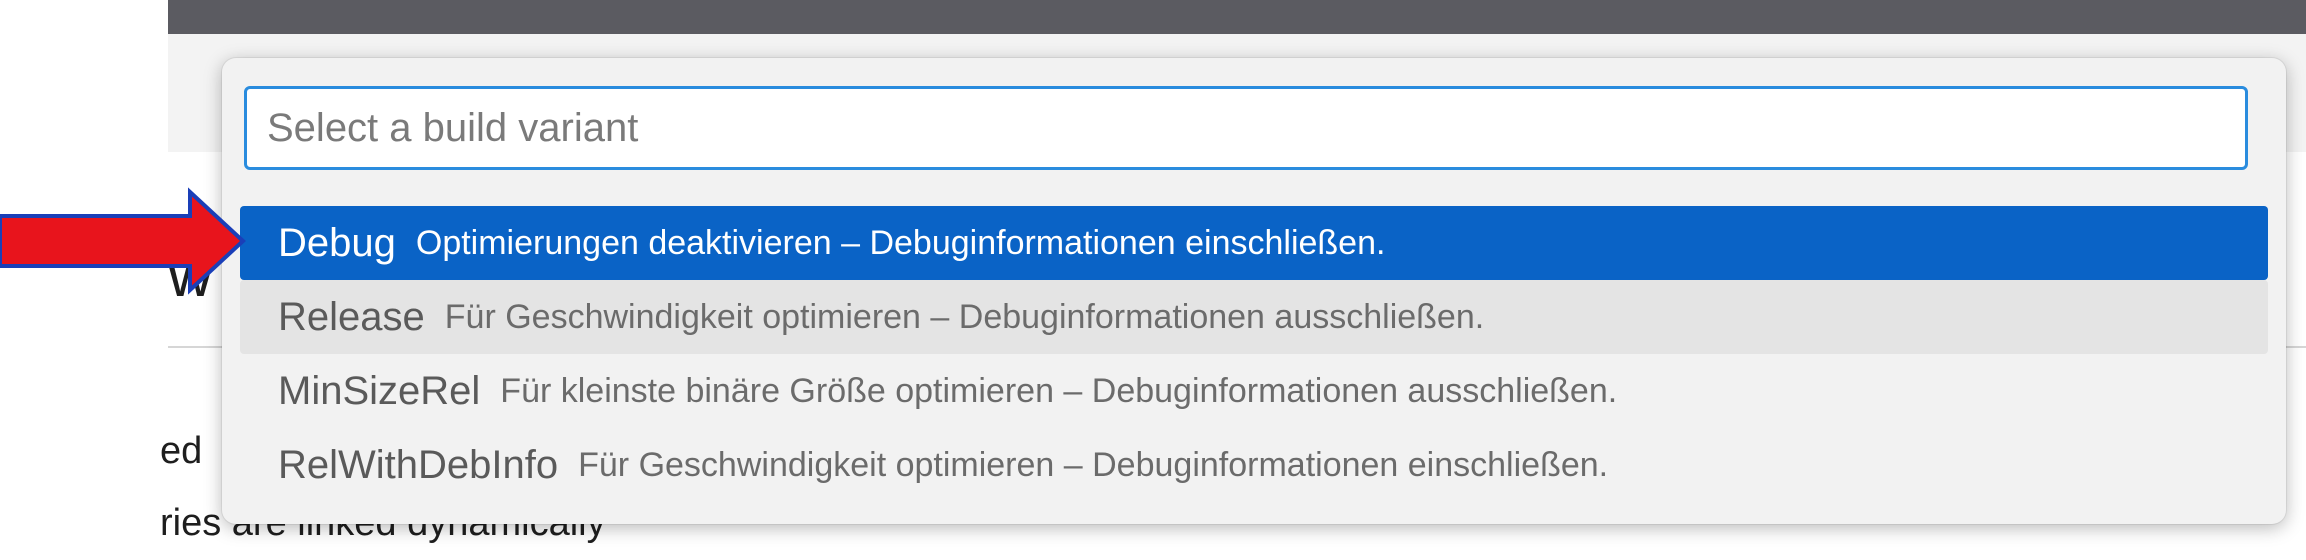 The width and height of the screenshot is (2306, 560). I want to click on option-label: Debug, so click(337, 242).